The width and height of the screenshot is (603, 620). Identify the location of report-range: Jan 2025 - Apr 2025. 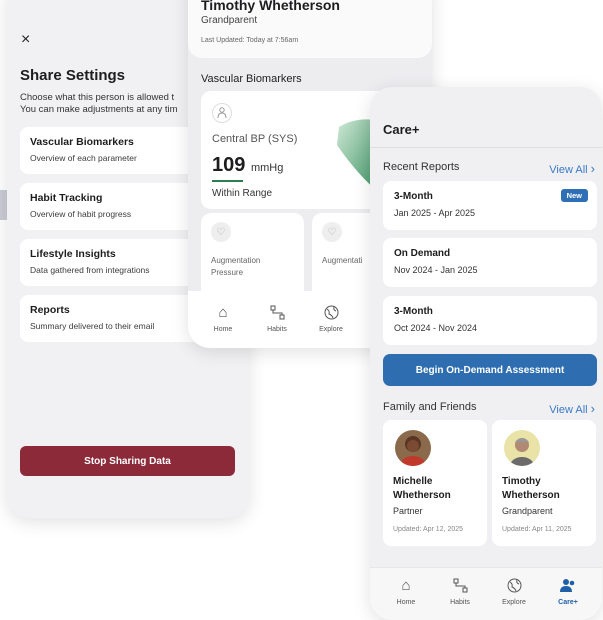
(435, 213).